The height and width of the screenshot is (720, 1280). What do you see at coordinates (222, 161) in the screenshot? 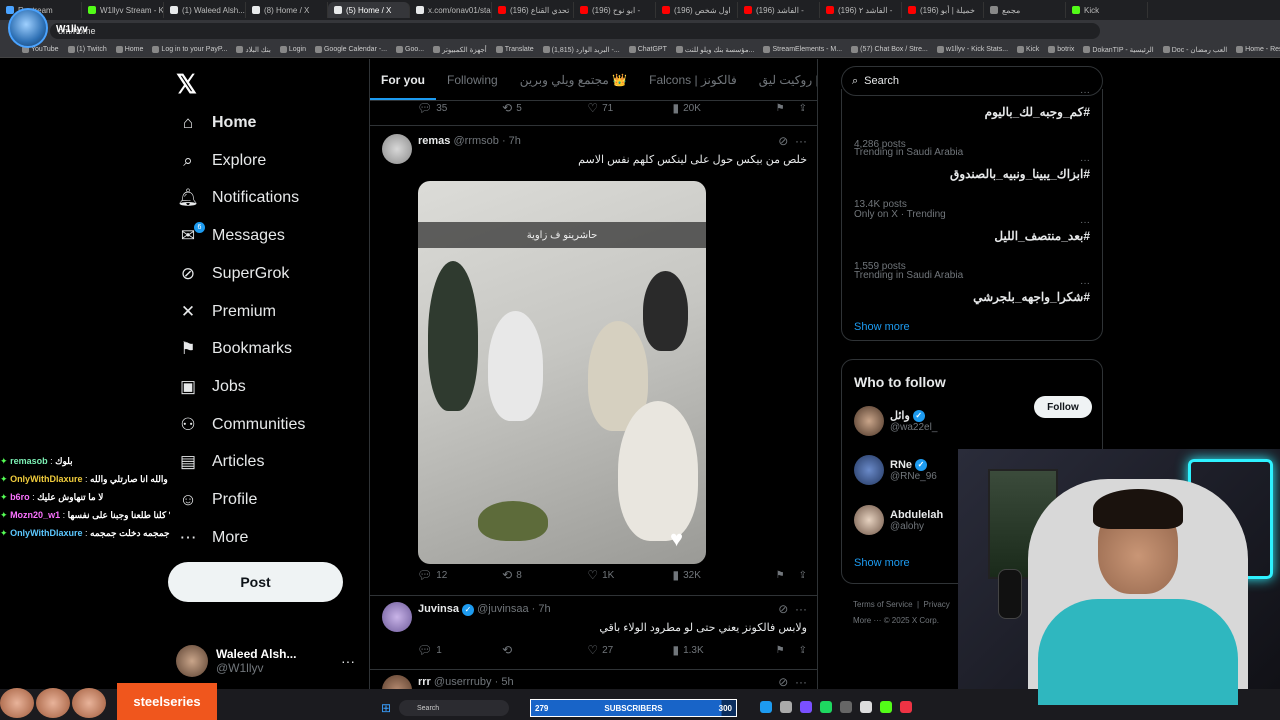
I see `nav-item-explore: ⌕ Explore` at bounding box center [222, 161].